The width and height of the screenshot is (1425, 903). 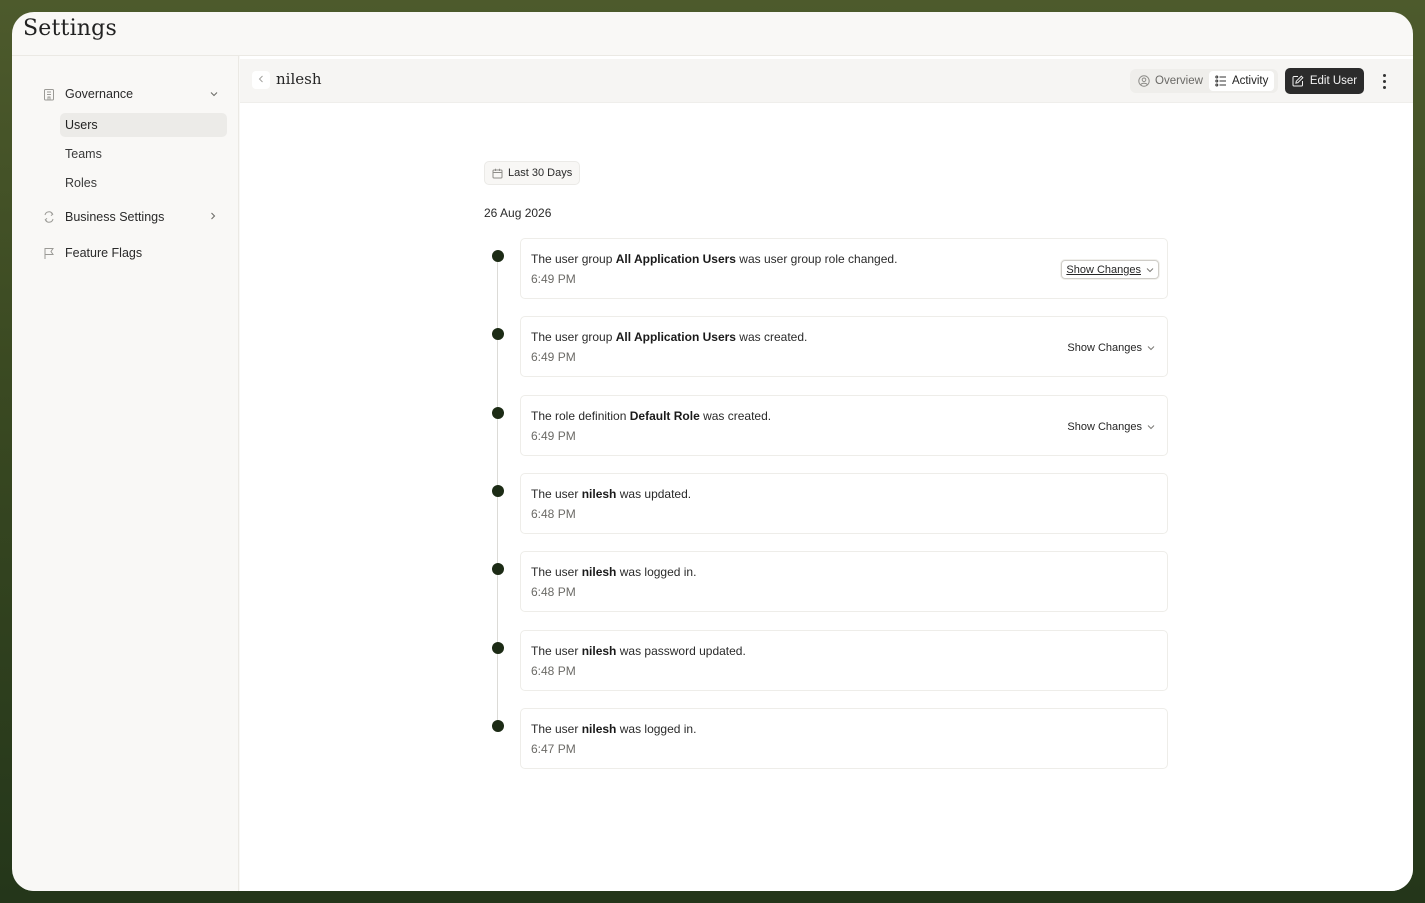 What do you see at coordinates (844, 581) in the screenshot?
I see `activity-event: The user nilesh was logged in. 6:48 PM` at bounding box center [844, 581].